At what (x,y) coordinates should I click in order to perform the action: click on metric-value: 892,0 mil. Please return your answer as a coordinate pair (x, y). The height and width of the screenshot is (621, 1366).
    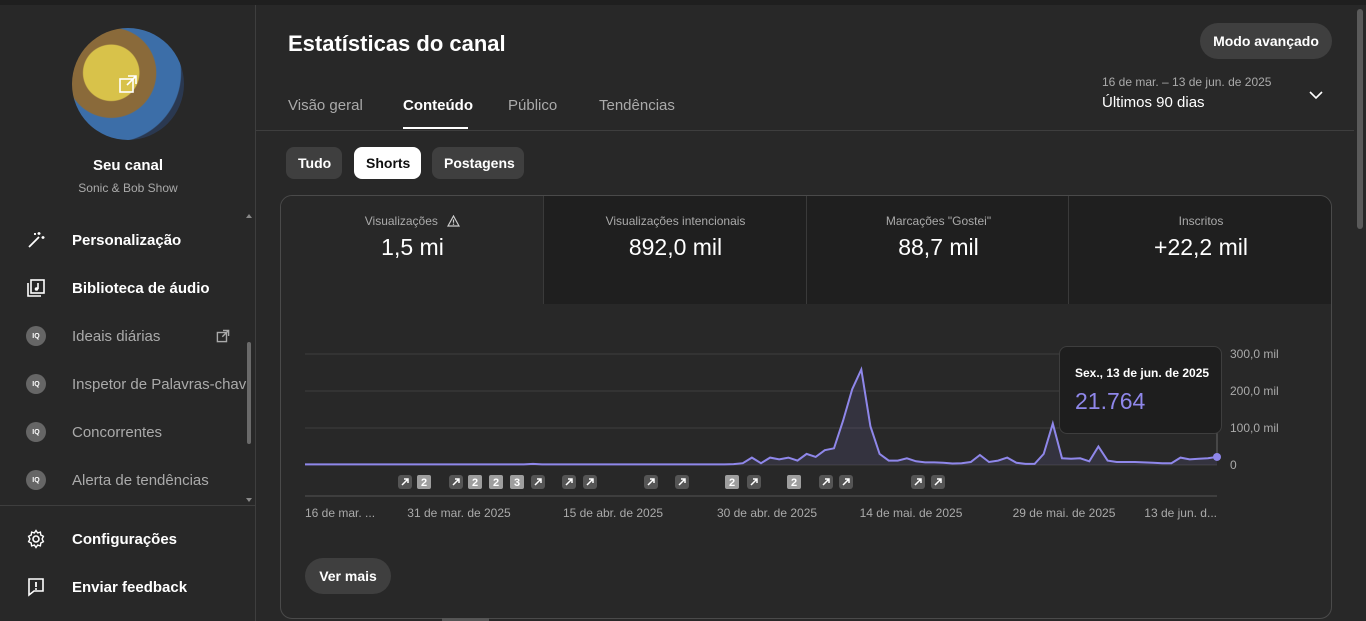
    Looking at the image, I should click on (675, 247).